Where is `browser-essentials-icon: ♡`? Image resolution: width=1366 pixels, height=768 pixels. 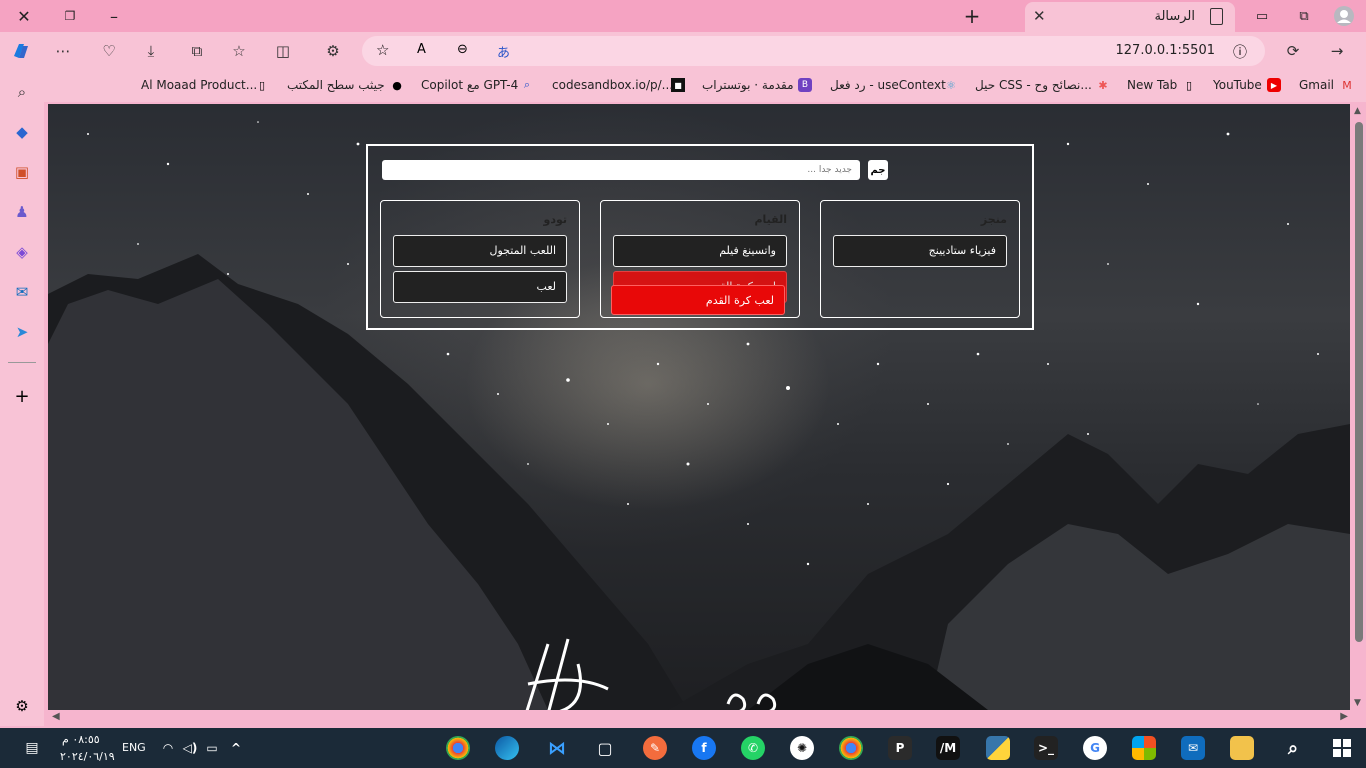
browser-essentials-icon: ♡ is located at coordinates (109, 51).